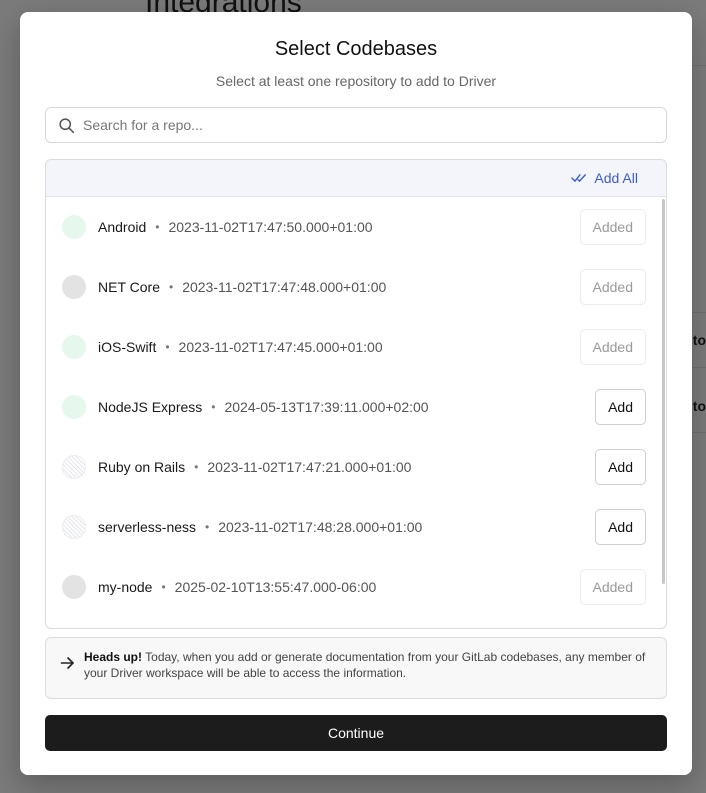 The image size is (706, 793). Describe the element at coordinates (150, 407) in the screenshot. I see `repo-name: NodeJS Express` at that location.